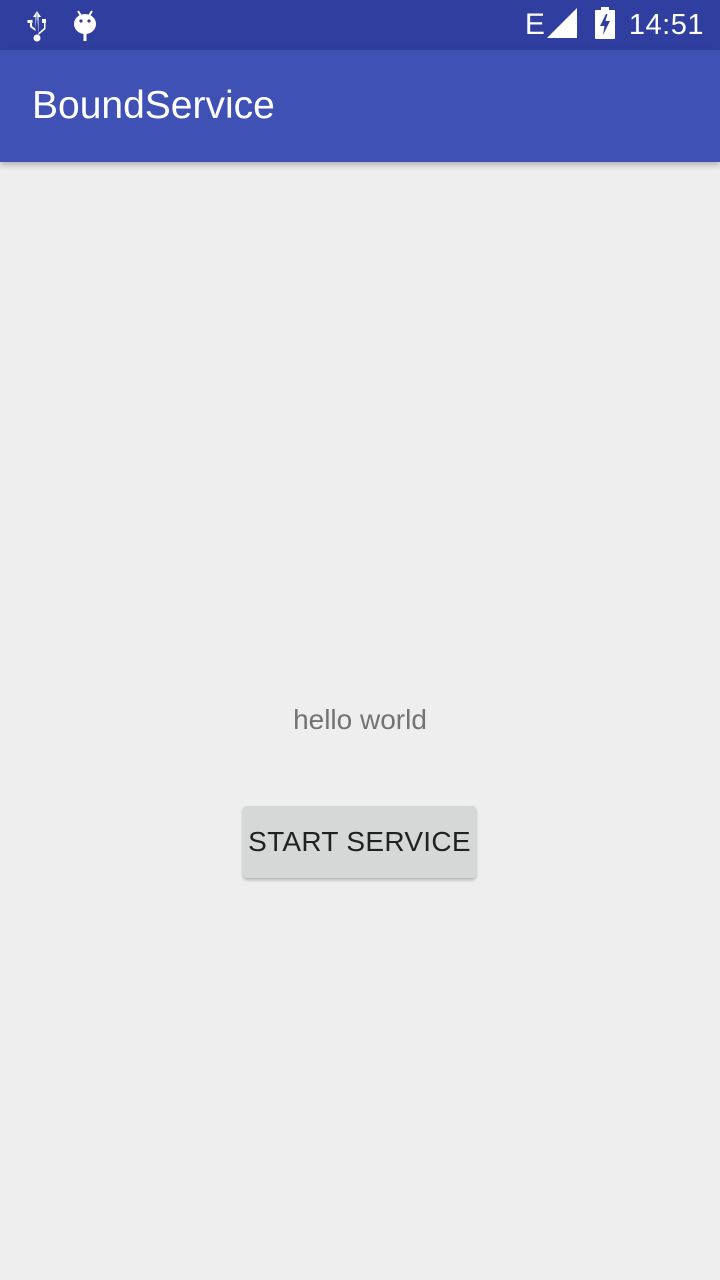  I want to click on hello-text: hello world, so click(360, 719).